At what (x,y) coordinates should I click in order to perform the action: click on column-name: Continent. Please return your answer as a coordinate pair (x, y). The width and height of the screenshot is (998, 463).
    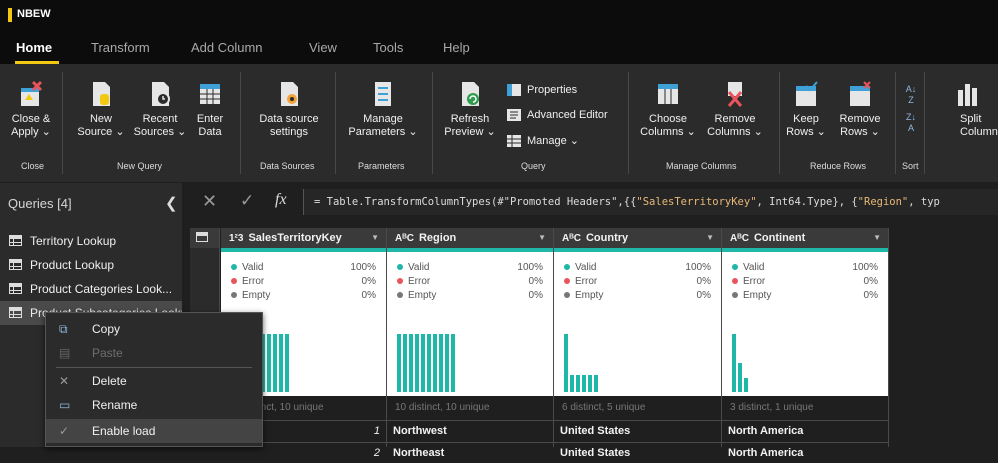
    Looking at the image, I should click on (779, 238).